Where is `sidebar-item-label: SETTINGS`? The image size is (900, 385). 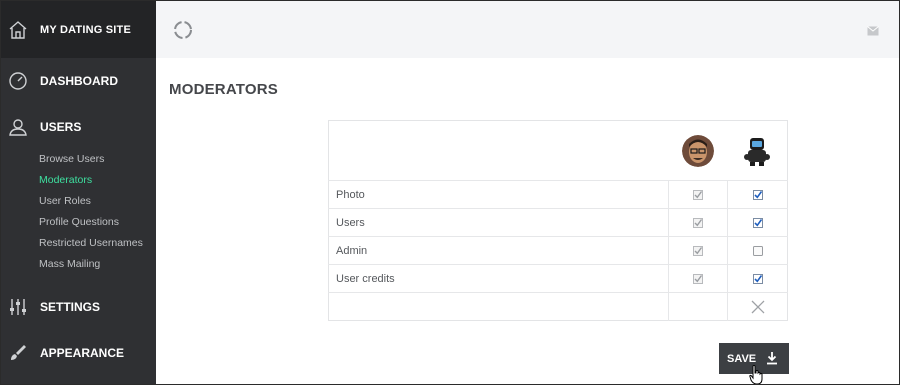
sidebar-item-label: SETTINGS is located at coordinates (70, 307).